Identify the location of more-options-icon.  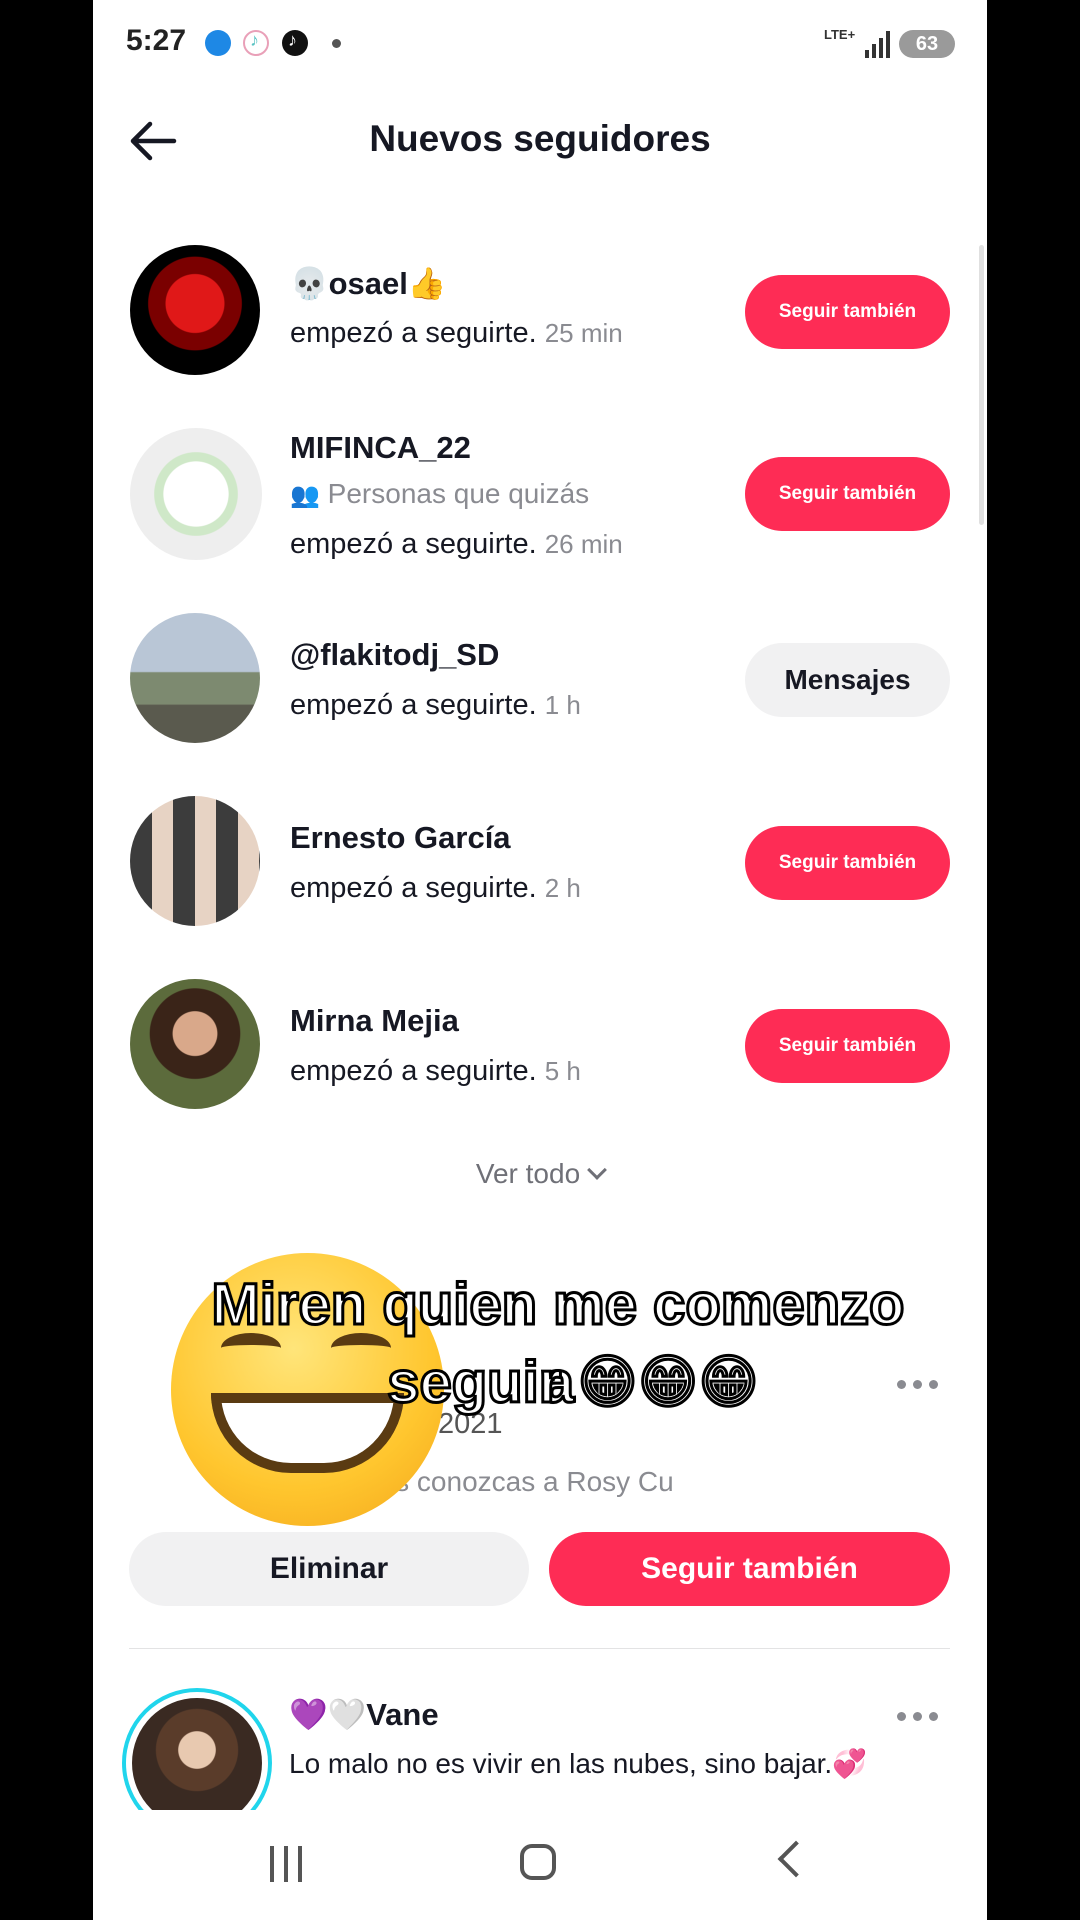
(919, 1718).